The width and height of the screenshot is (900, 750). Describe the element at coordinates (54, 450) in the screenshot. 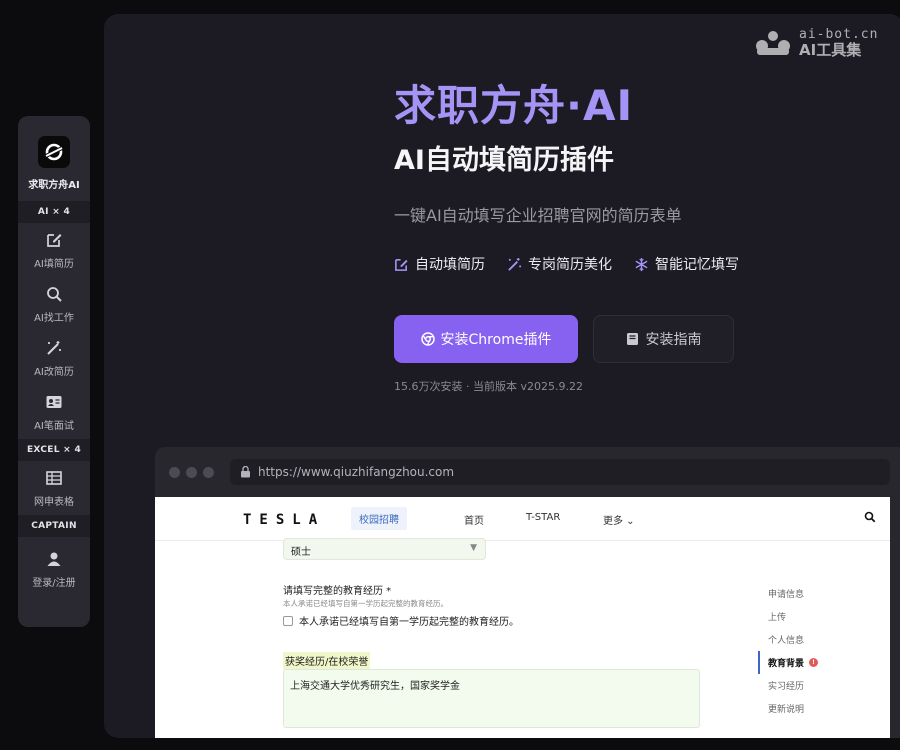

I see `sidebar-section-excel: EXCEL × 4` at that location.